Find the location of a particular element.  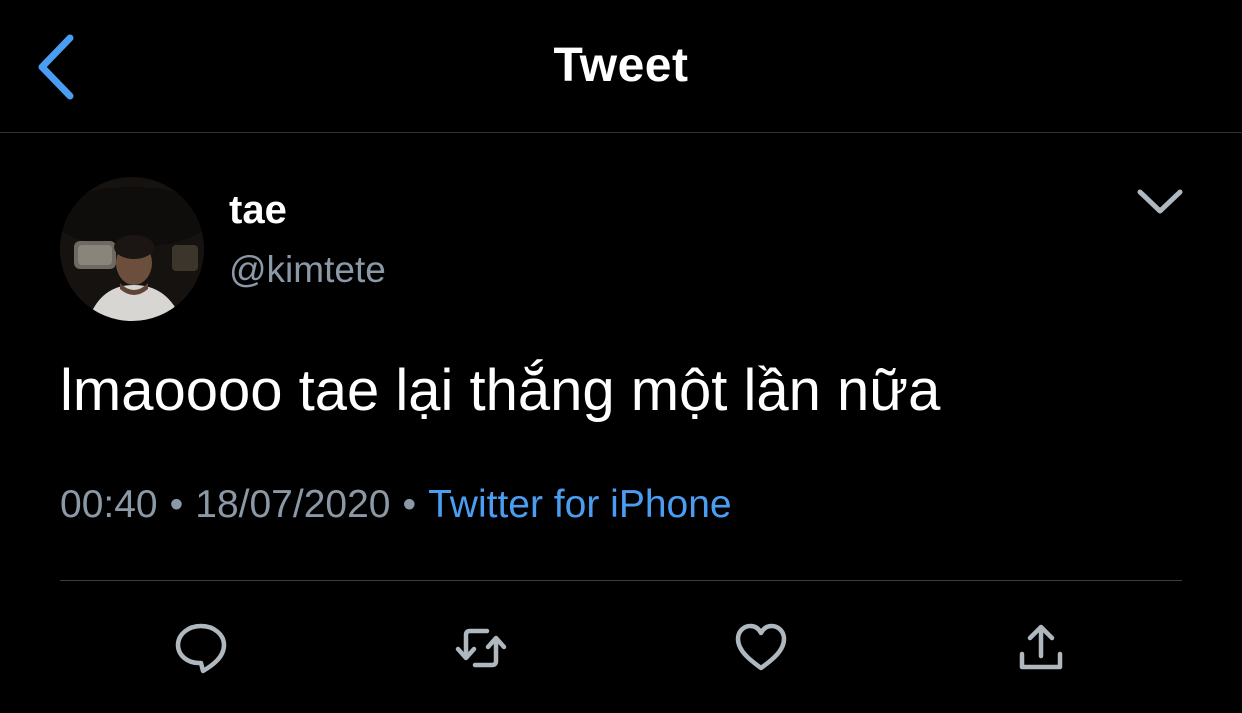

heart-icon is located at coordinates (761, 647).